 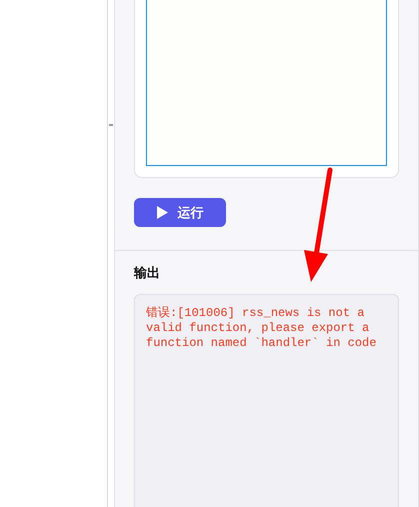 I want to click on play-icon, so click(x=162, y=212).